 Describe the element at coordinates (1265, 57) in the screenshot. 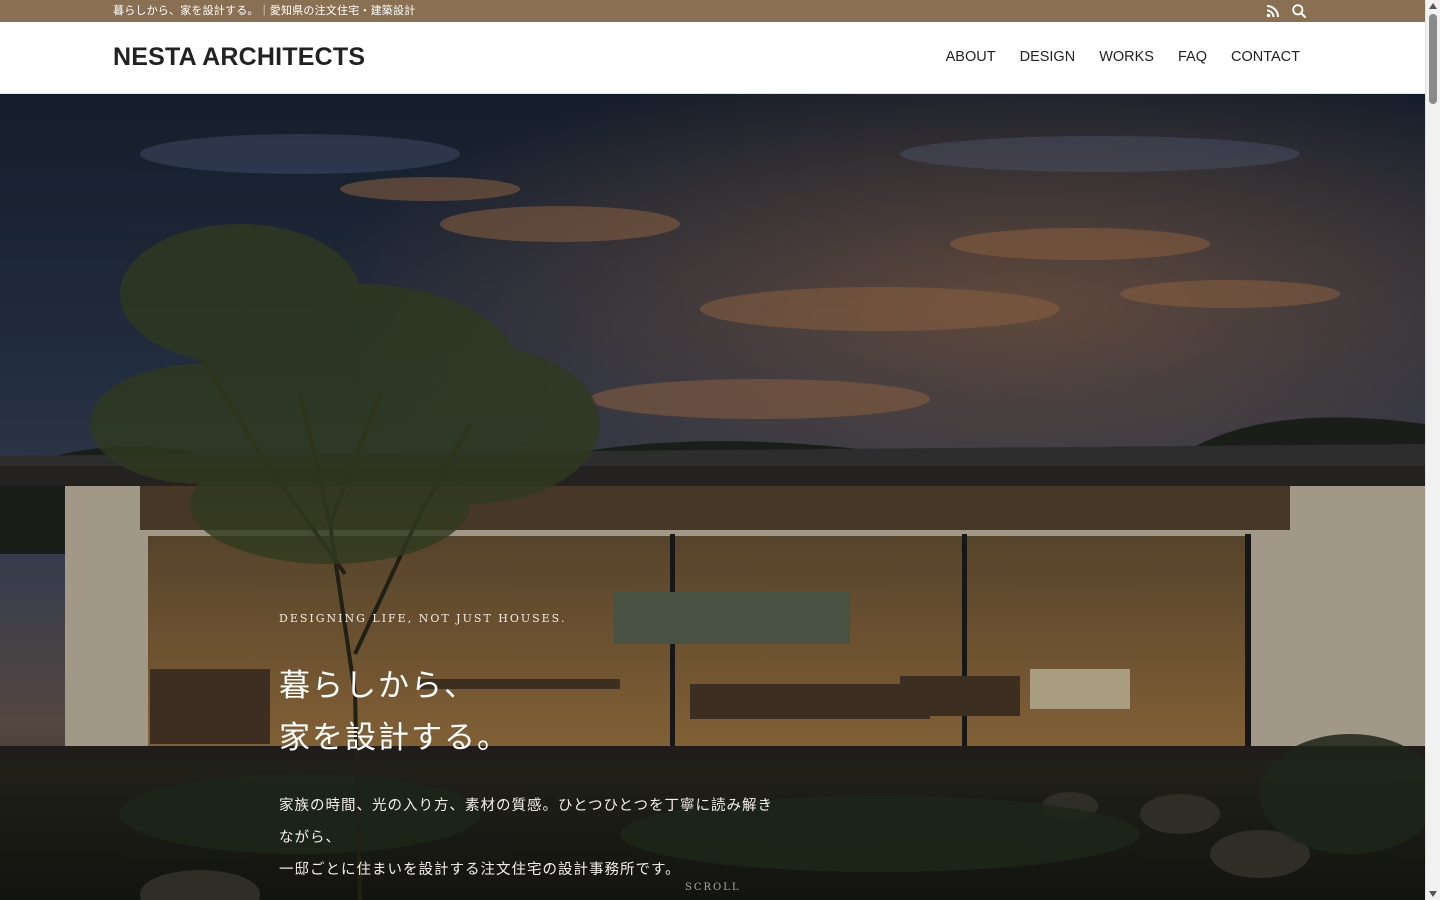

I see `nav-contact: CONTACT` at that location.